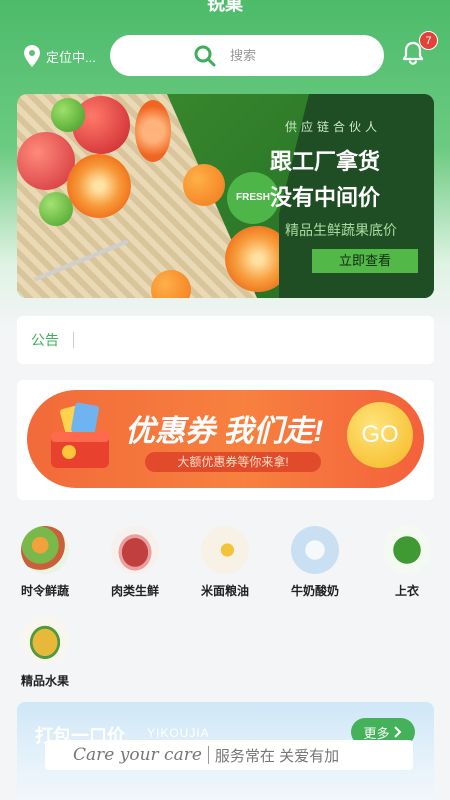 This screenshot has width=450, height=800. What do you see at coordinates (380, 435) in the screenshot?
I see `coupon-go-button: GO` at bounding box center [380, 435].